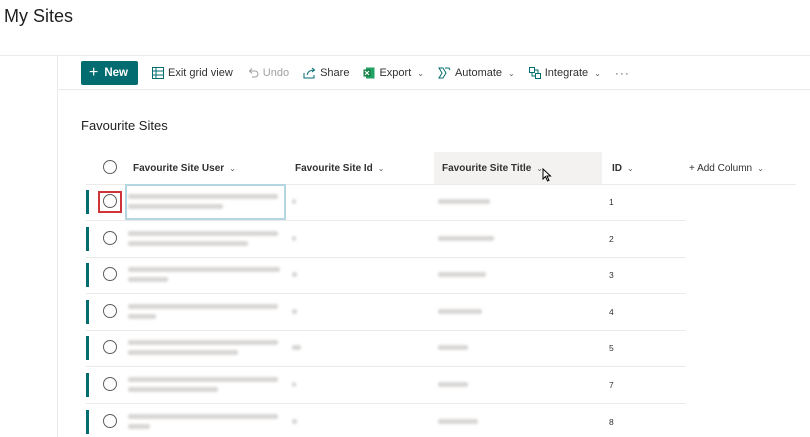 Image resolution: width=810 pixels, height=437 pixels. I want to click on integrate-label: Integrate, so click(566, 73).